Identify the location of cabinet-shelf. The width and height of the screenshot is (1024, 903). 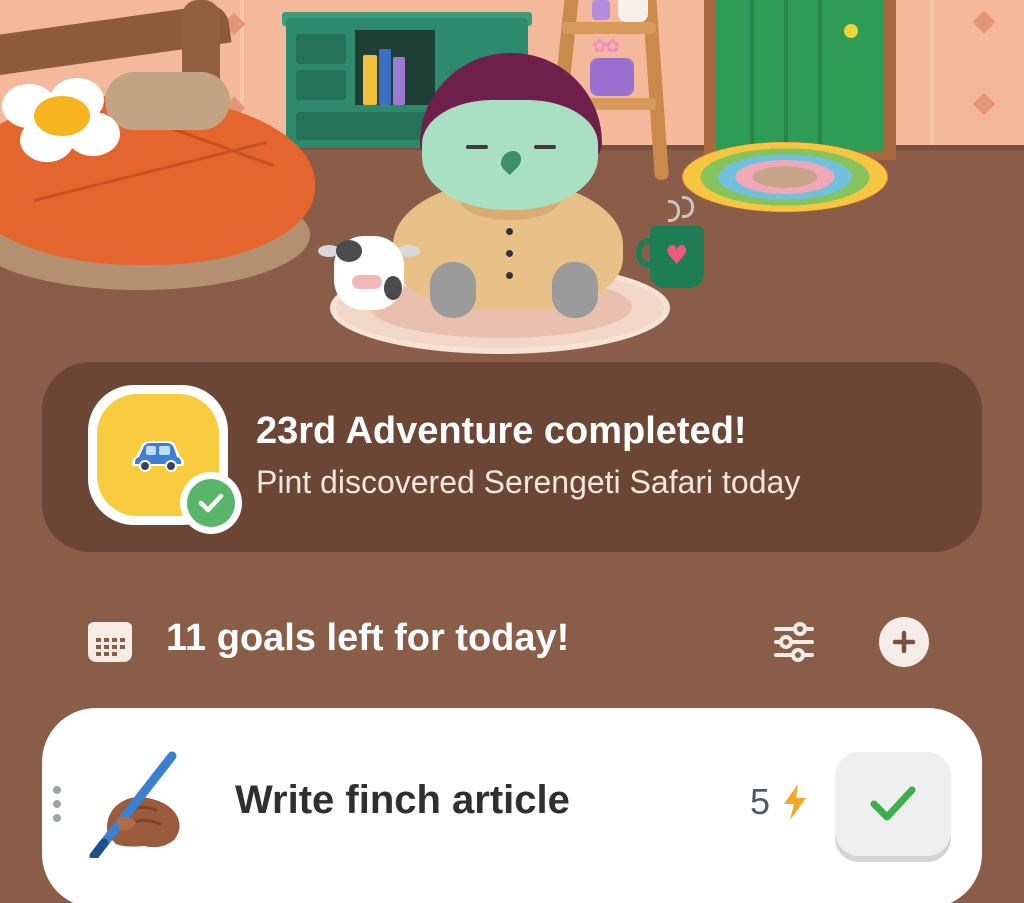
(395, 67).